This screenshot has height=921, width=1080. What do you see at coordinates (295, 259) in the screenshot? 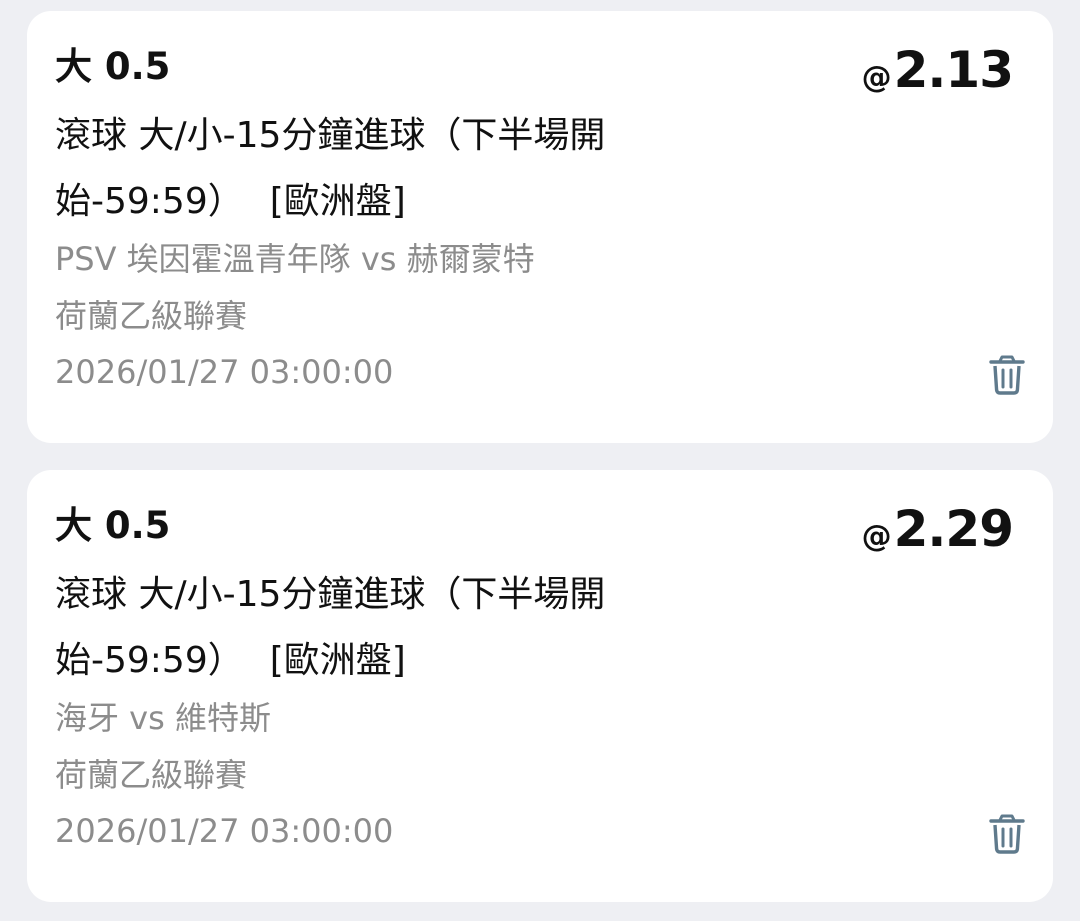
I see `match-teams: PSV 埃因霍溫青年隊 vs 赫爾蒙特` at bounding box center [295, 259].